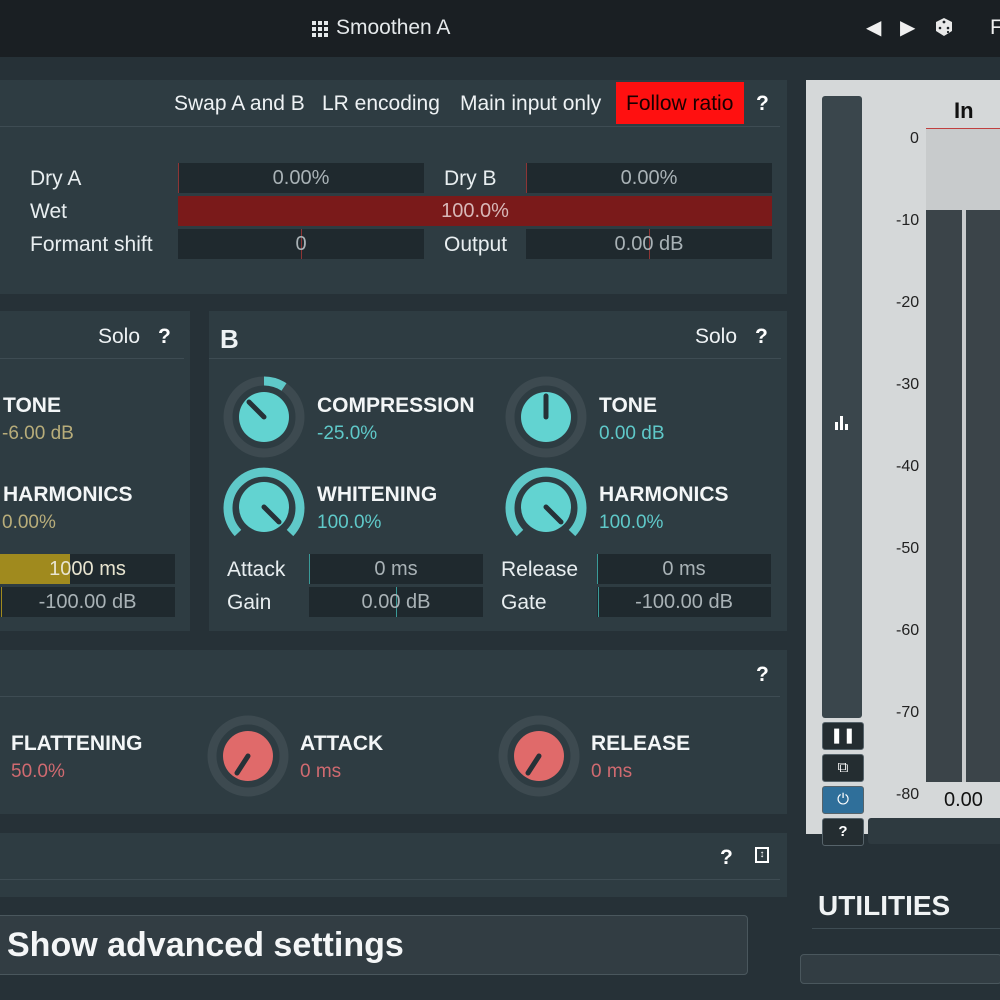 The image size is (1000, 1000). I want to click on meter-track, so click(963, 455).